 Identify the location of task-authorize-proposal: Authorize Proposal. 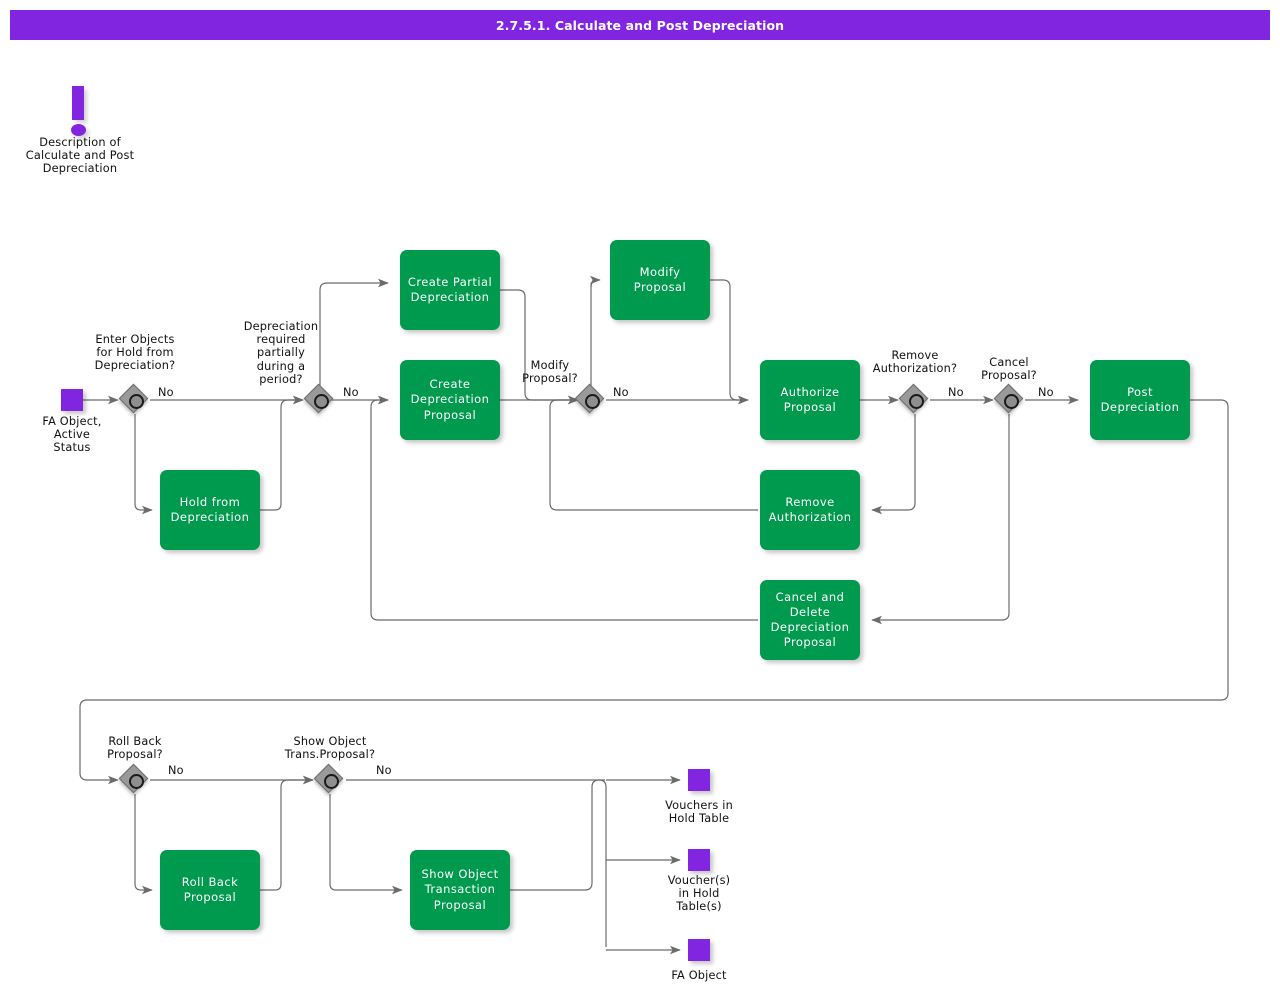
(810, 400).